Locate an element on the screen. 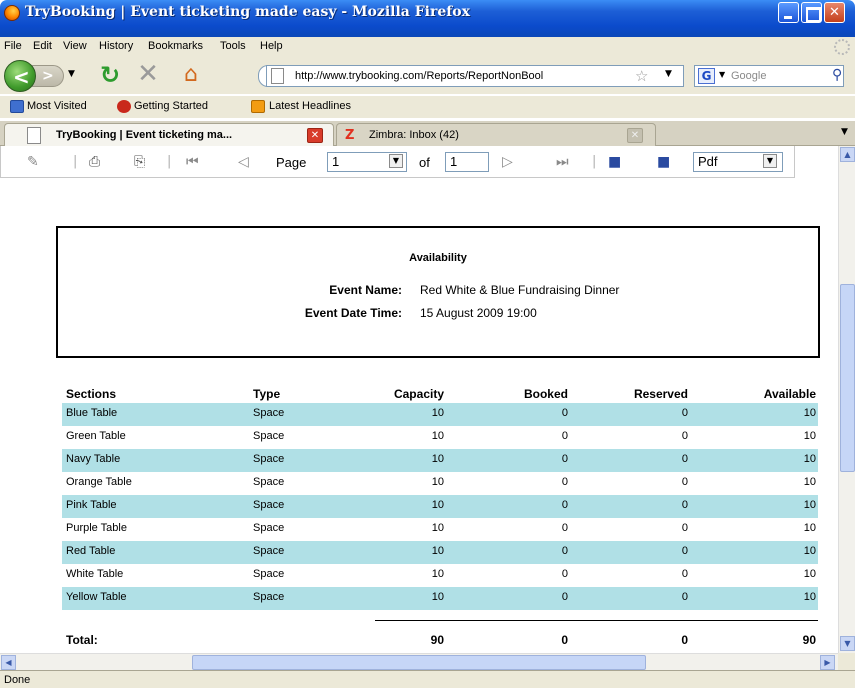  tab-trybooking: TryBooking | Event ticketing ma... ✕ is located at coordinates (169, 135).